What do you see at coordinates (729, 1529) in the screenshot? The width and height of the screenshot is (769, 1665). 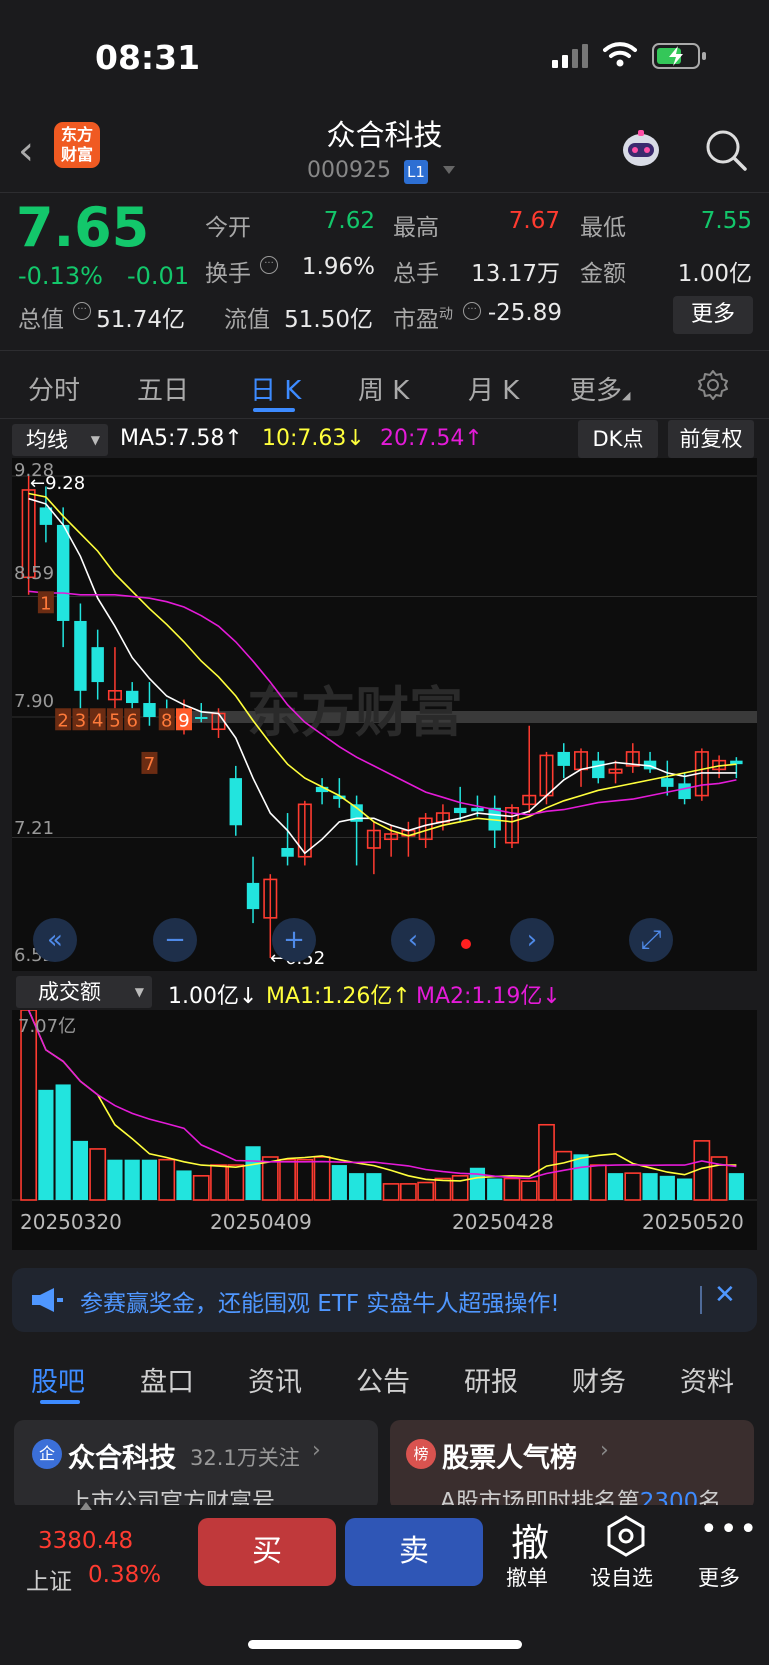 I see `more-dots-icon: •••` at bounding box center [729, 1529].